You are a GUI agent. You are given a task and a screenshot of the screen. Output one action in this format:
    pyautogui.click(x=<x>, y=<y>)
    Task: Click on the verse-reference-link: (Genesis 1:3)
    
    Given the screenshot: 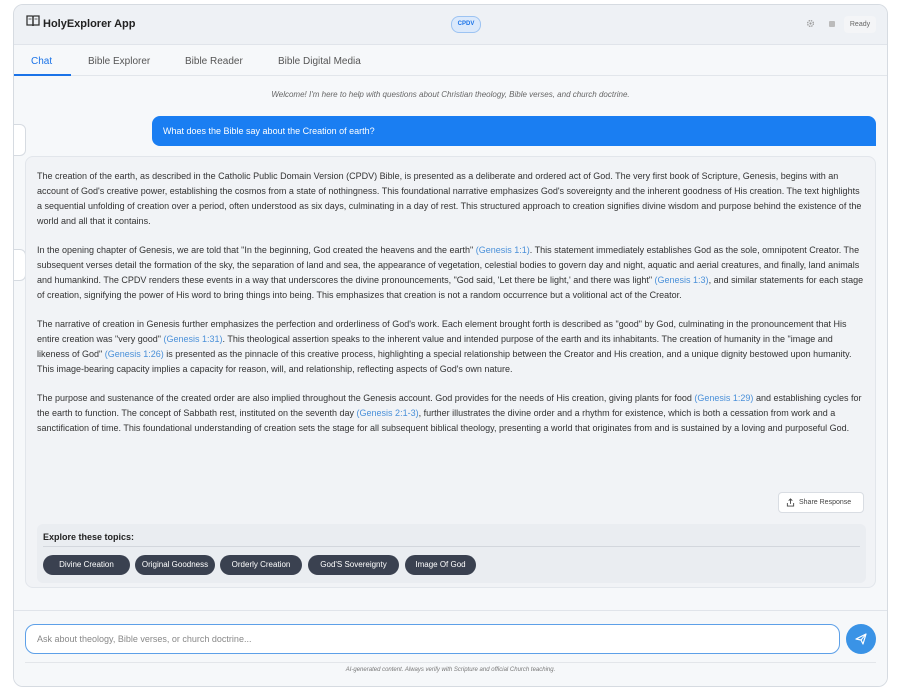 What is the action you would take?
    pyautogui.click(x=682, y=280)
    